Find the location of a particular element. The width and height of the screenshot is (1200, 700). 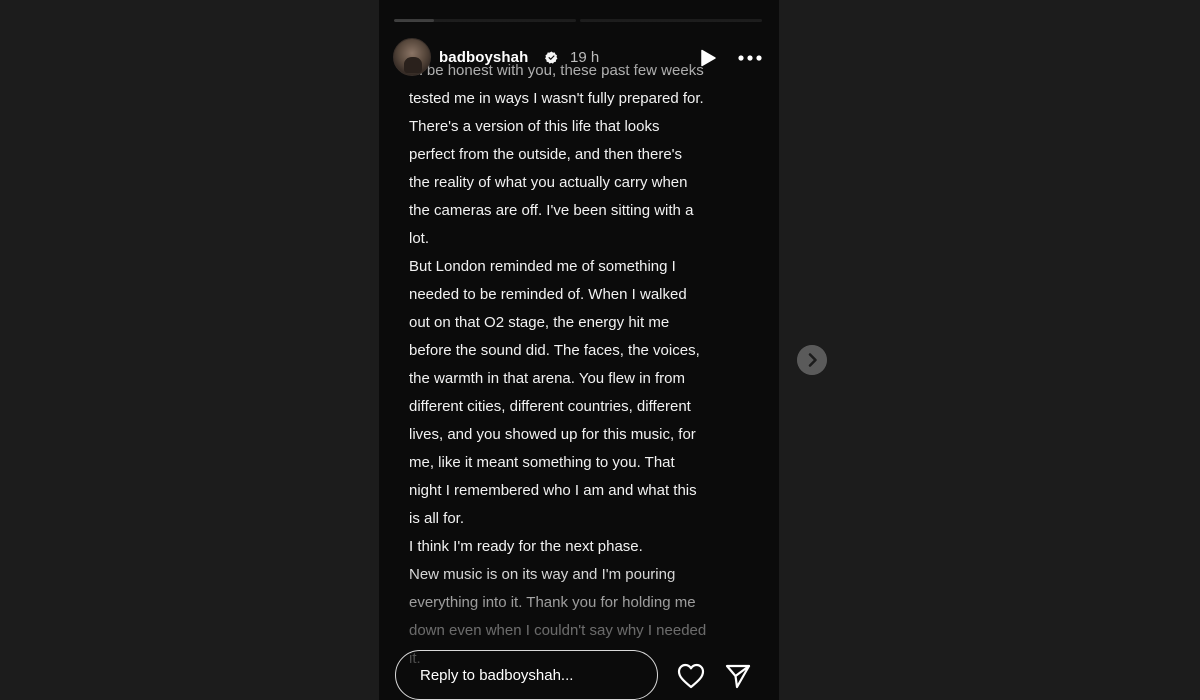

more-options-icon is located at coordinates (750, 58).